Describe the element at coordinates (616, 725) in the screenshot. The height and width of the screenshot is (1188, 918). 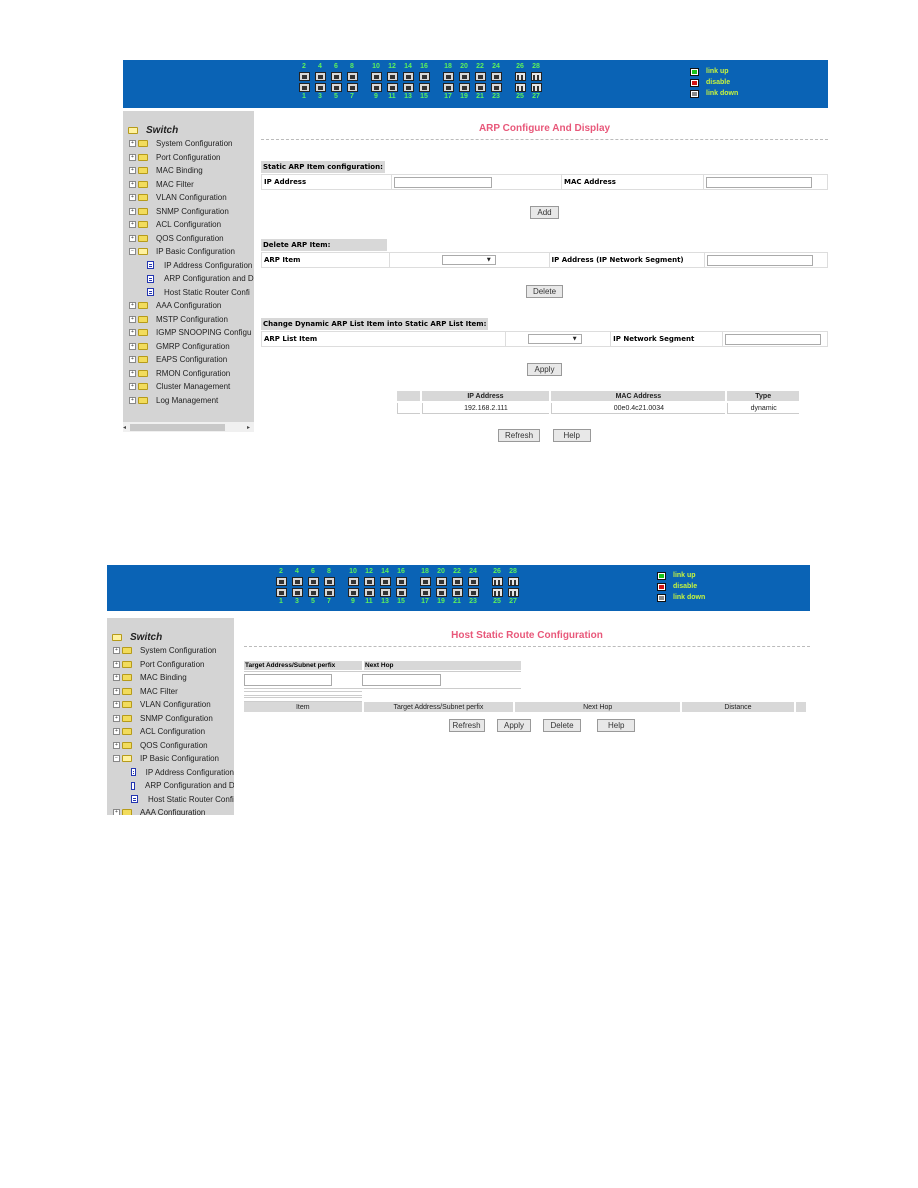
I see `help-button: Help` at that location.